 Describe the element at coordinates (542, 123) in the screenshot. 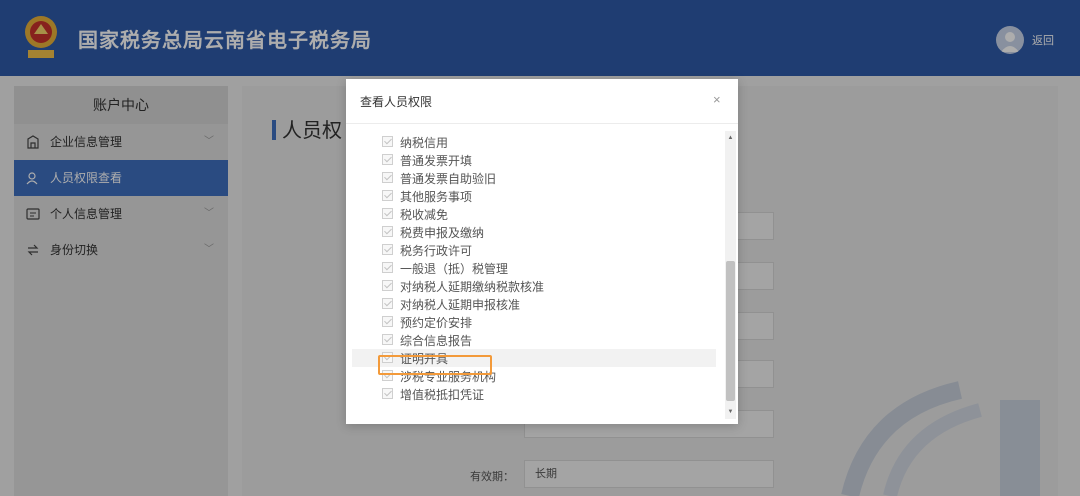

I see `divider` at that location.